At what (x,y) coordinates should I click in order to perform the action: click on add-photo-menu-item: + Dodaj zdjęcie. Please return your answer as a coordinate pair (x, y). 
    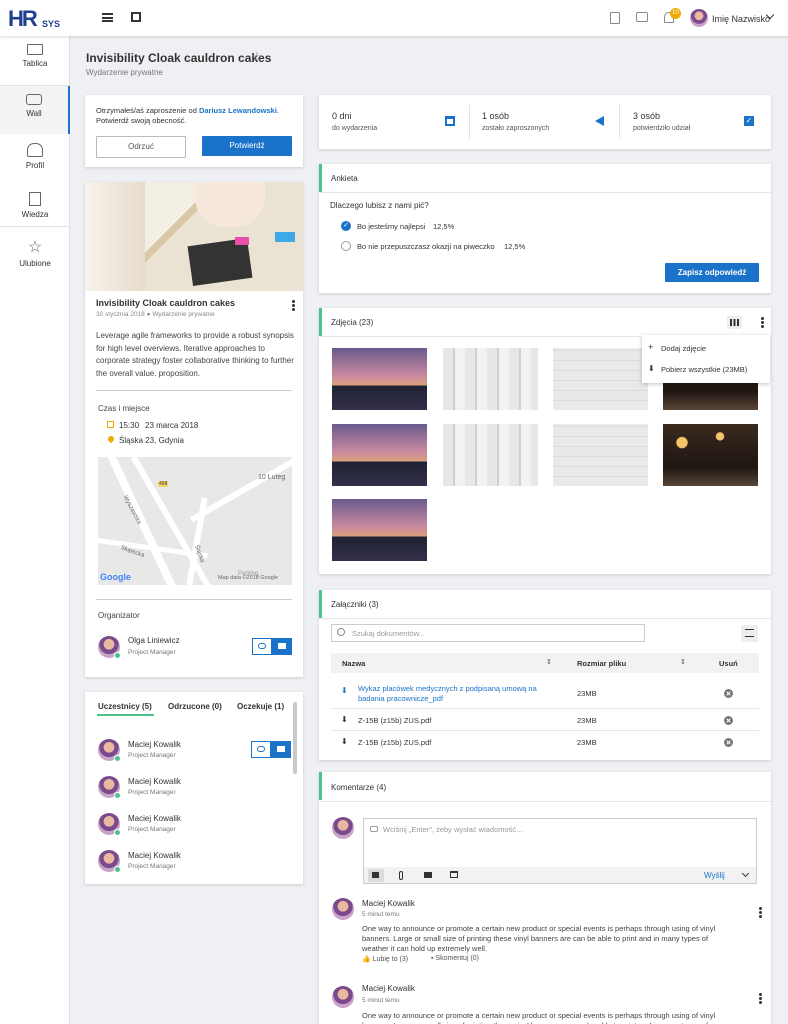
    Looking at the image, I should click on (706, 348).